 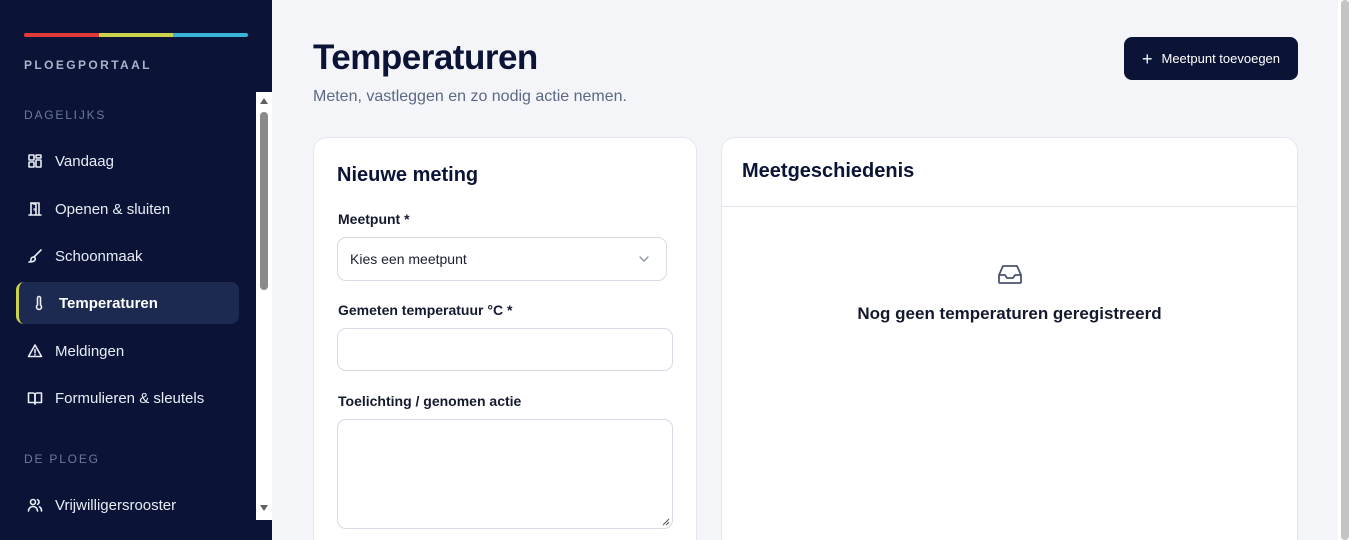 I want to click on scroll-down-icon, so click(x=264, y=508).